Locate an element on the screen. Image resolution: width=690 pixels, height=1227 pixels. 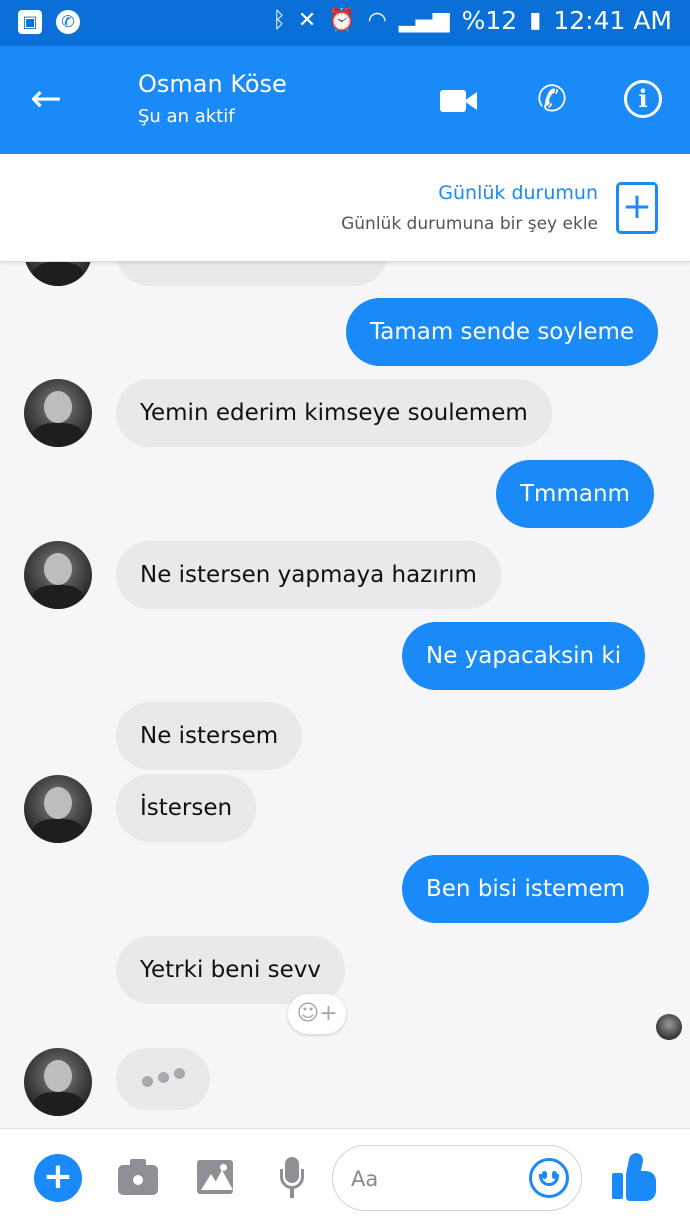
signal-icon: ▂▄▆ is located at coordinates (424, 20).